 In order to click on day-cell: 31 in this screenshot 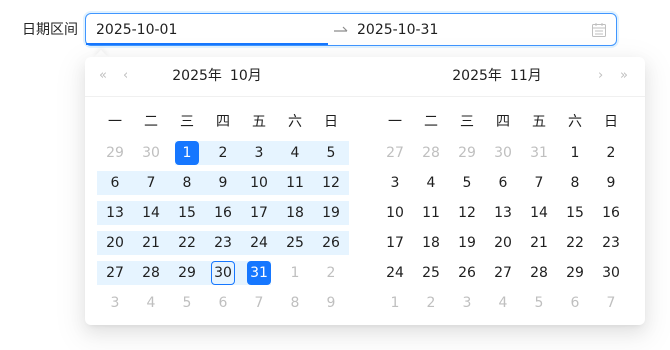, I will do `click(259, 273)`.